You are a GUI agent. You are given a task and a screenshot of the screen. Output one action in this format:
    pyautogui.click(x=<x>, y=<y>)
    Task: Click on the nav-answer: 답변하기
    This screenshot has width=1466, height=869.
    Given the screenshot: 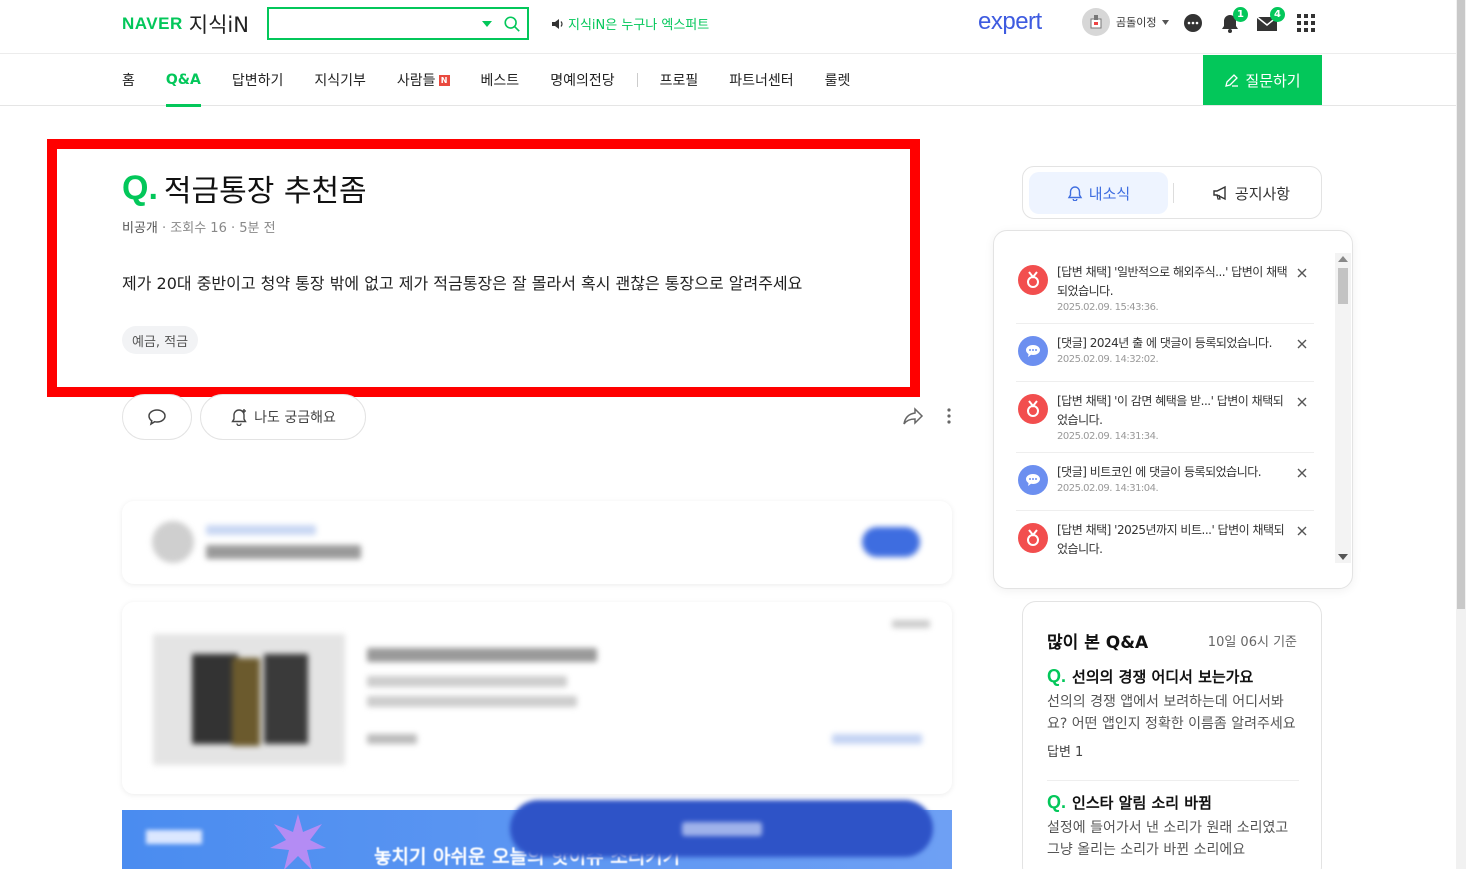 What is the action you would take?
    pyautogui.click(x=258, y=80)
    